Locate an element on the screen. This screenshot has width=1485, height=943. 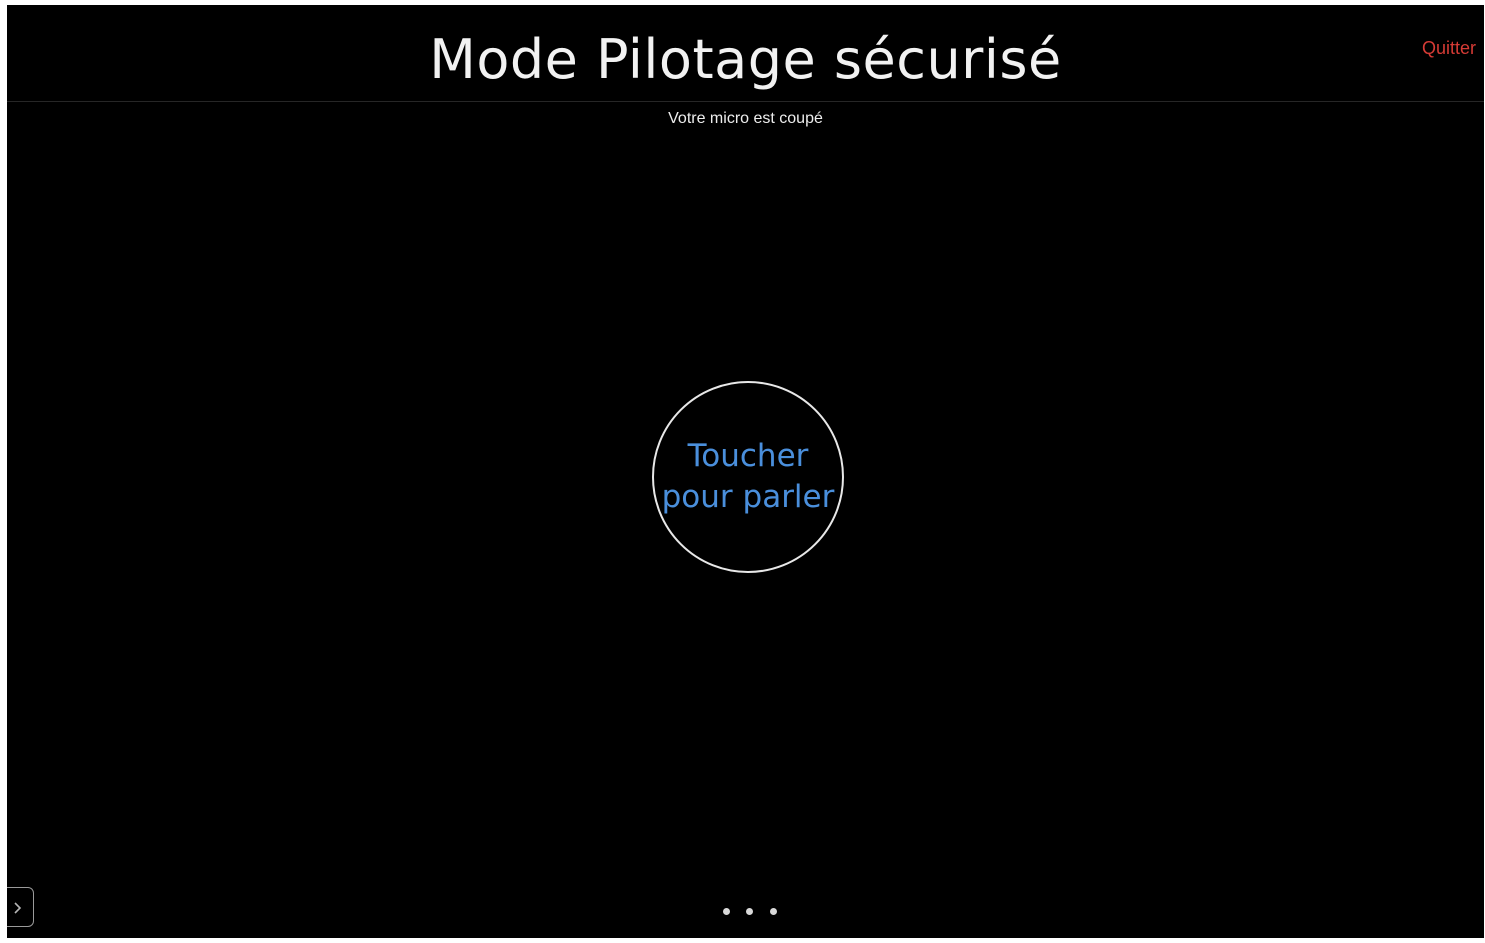
tap-to-talk-label-line2: pour parler is located at coordinates (748, 497).